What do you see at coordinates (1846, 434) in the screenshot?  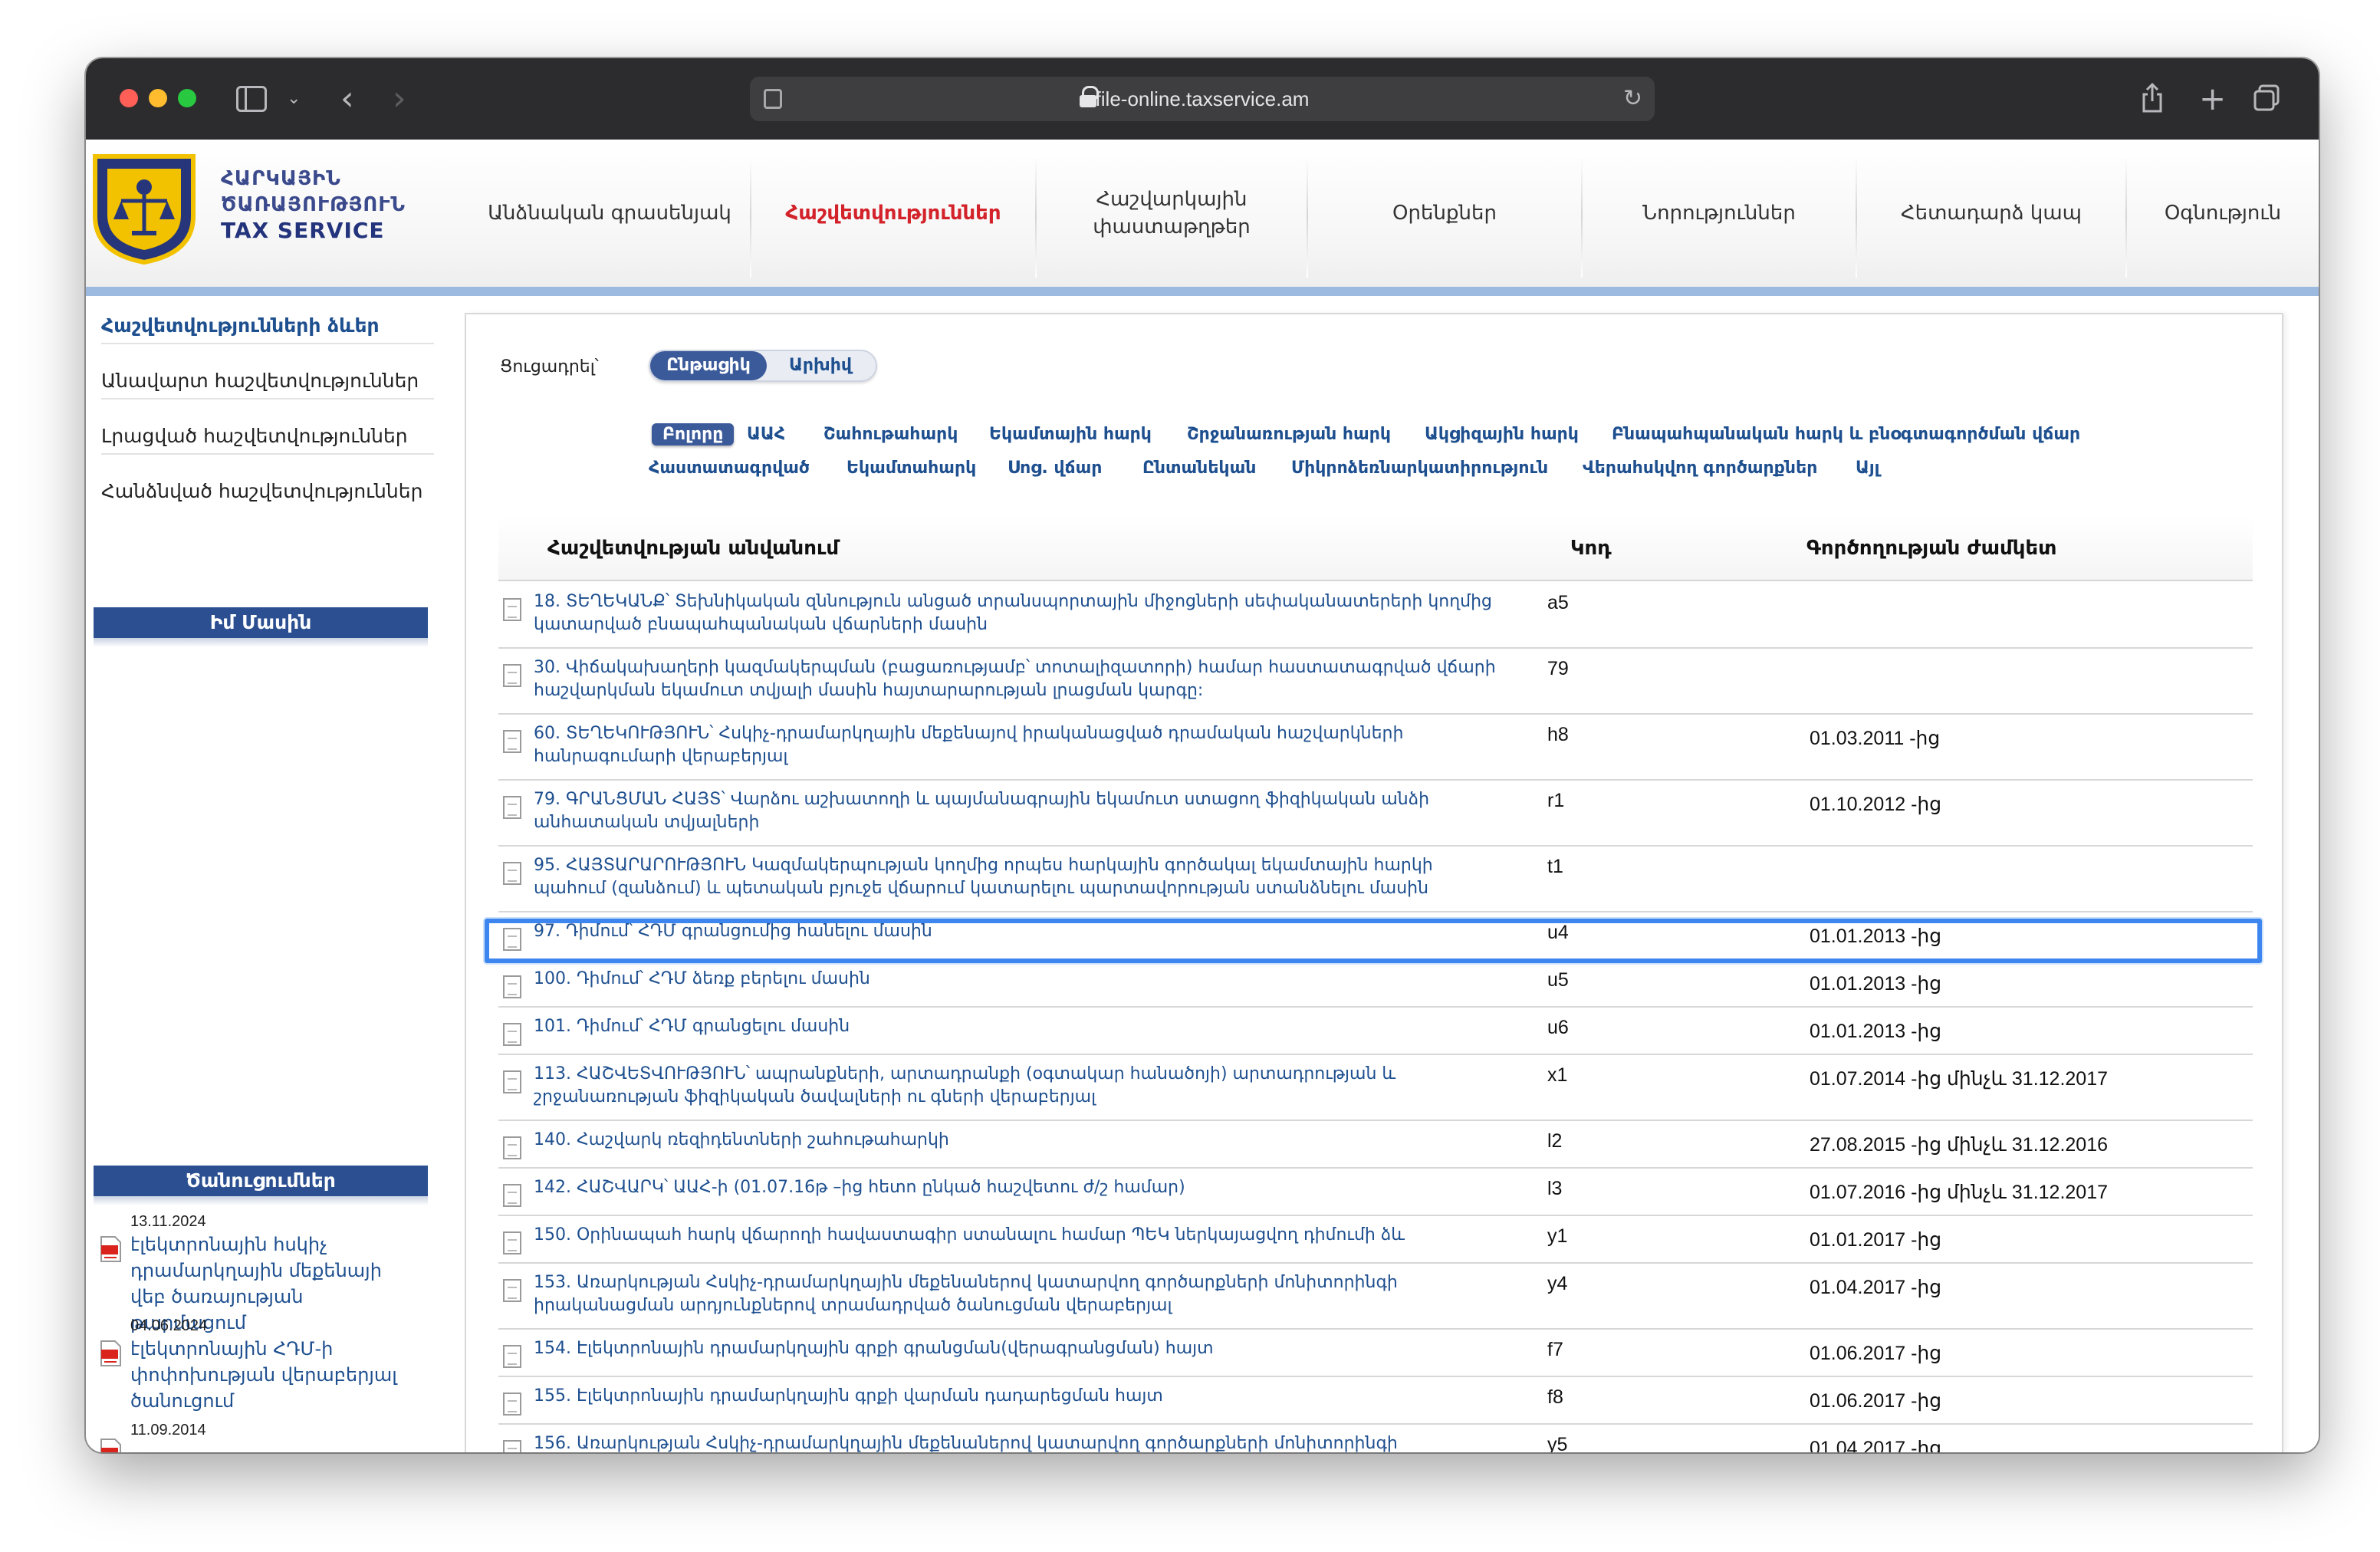 I see `category-environmental-tax: Բնապահպանական հարկ և բնօգտագործման վճար` at bounding box center [1846, 434].